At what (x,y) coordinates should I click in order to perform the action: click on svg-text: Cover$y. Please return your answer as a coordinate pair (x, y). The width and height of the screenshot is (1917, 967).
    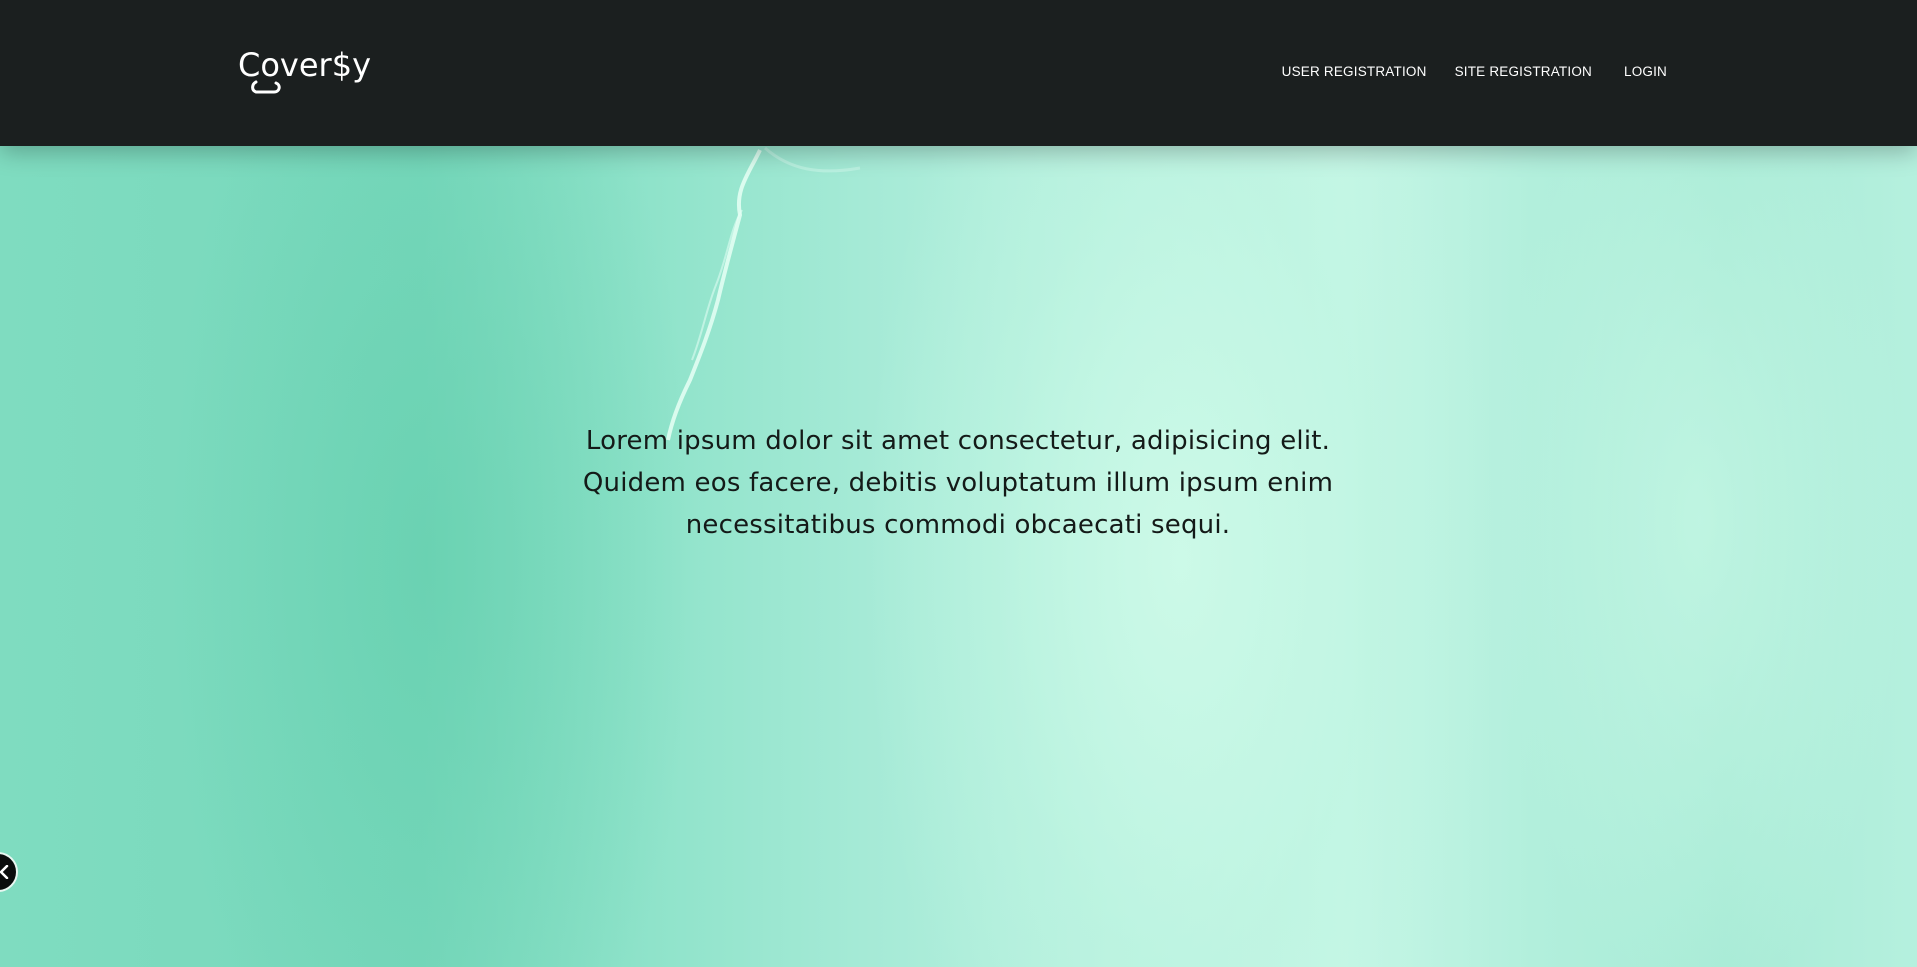
    Looking at the image, I should click on (304, 65).